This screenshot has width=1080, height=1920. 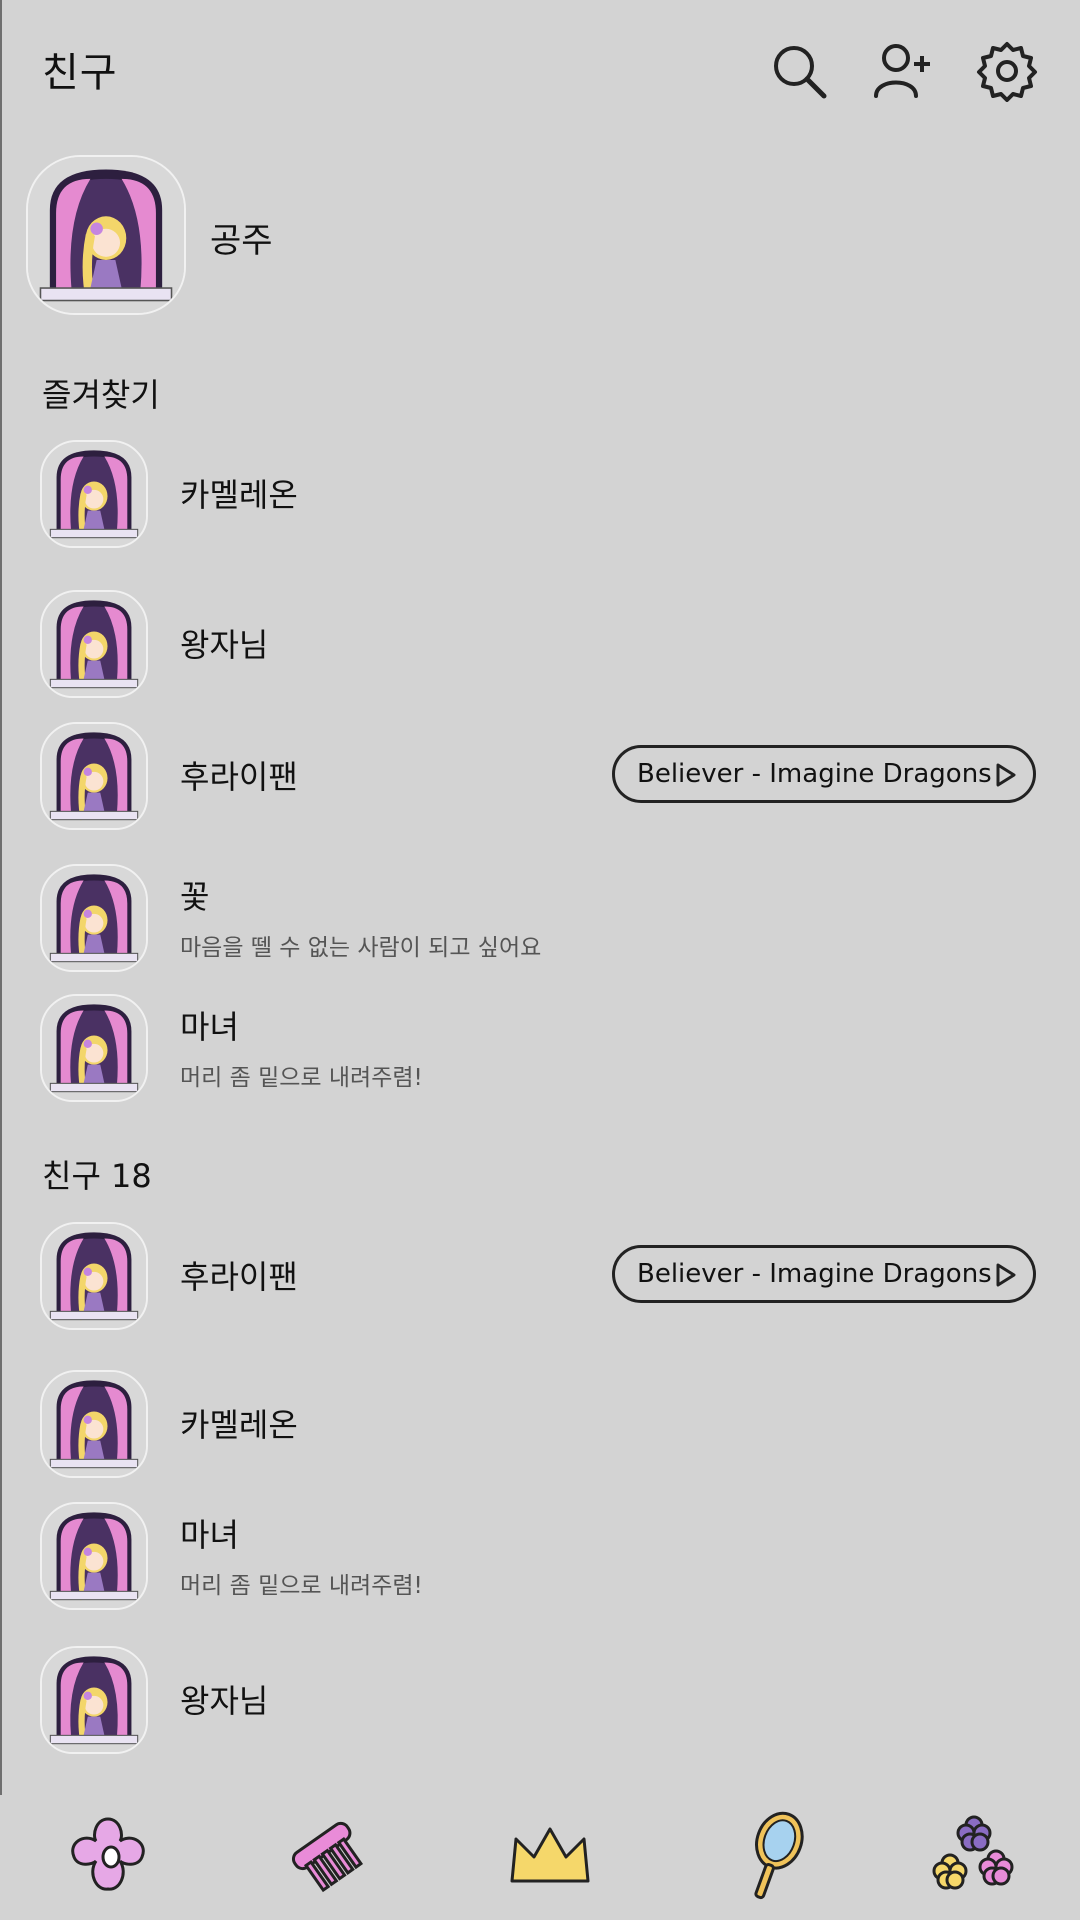 What do you see at coordinates (108, 1855) in the screenshot?
I see `flower-icon` at bounding box center [108, 1855].